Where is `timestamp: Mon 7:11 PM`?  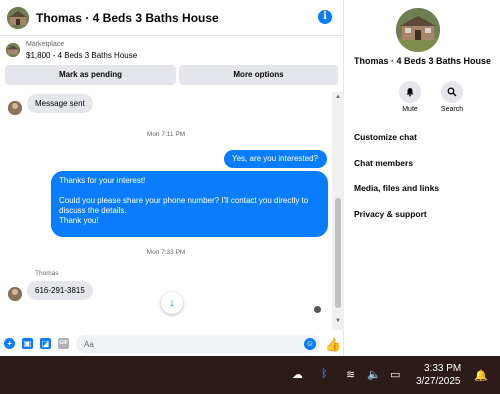
timestamp: Mon 7:11 PM is located at coordinates (166, 134).